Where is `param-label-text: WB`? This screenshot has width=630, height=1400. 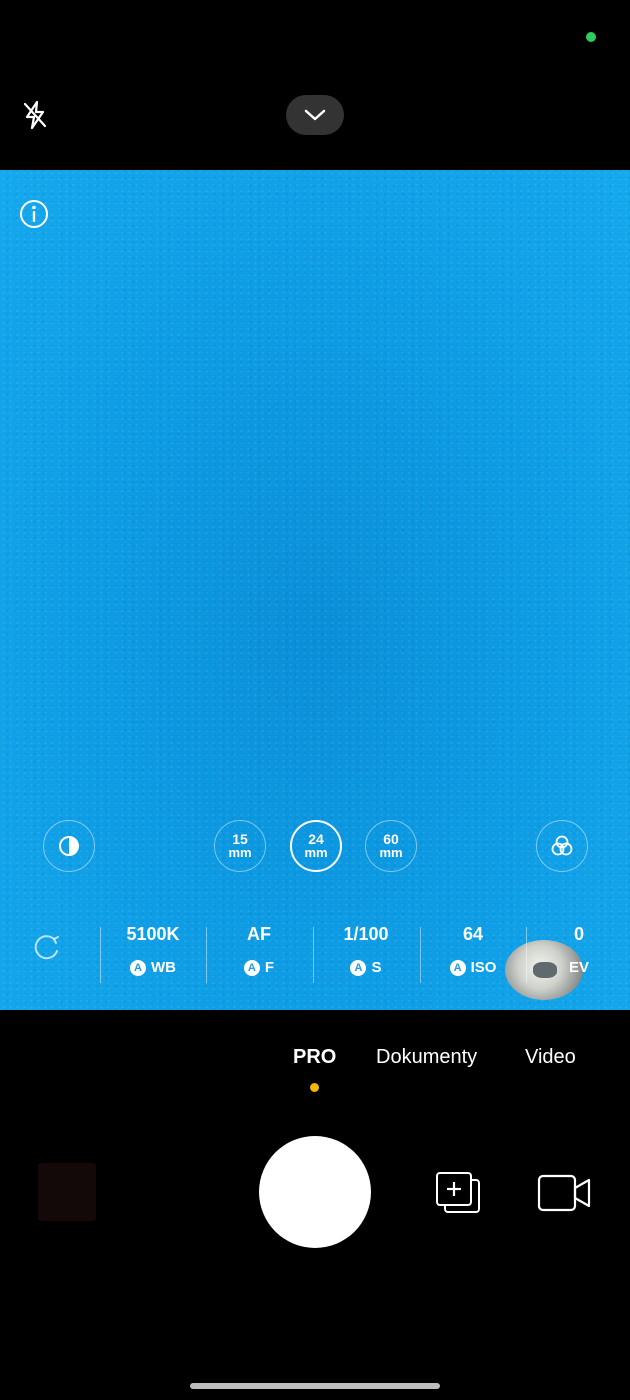 param-label-text: WB is located at coordinates (163, 967).